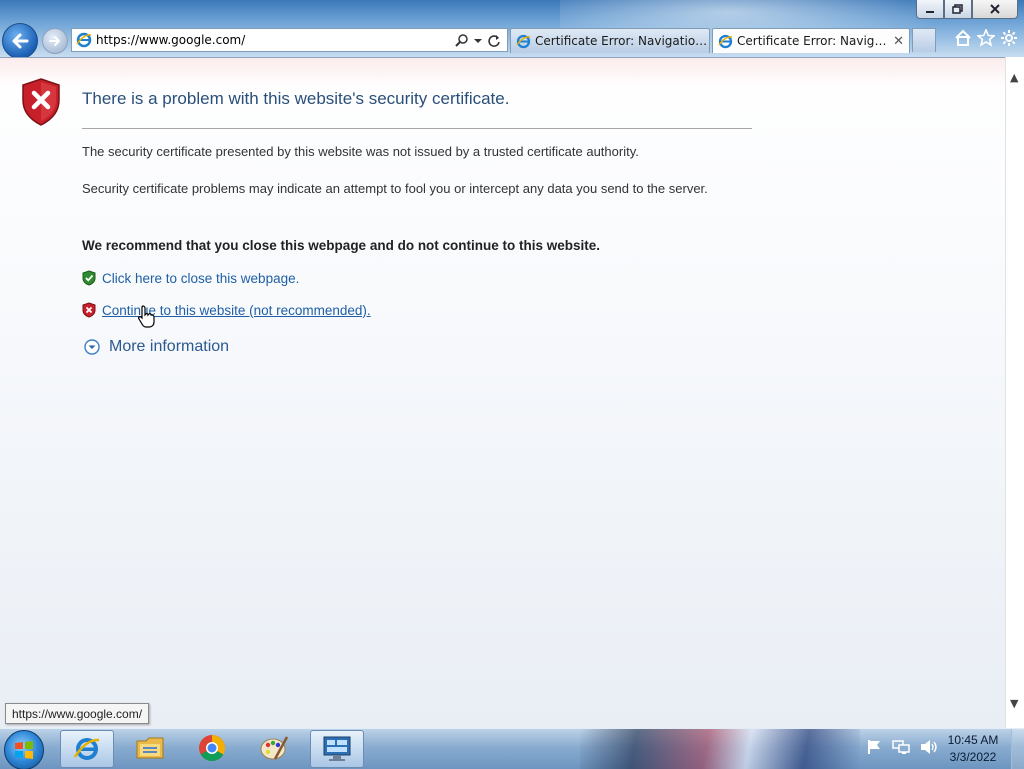  What do you see at coordinates (512, 748) in the screenshot?
I see `taskbar: 10:45 AM 3/3/2022` at bounding box center [512, 748].